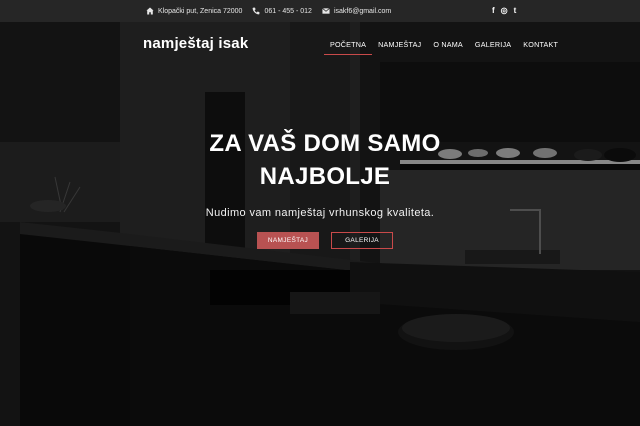  I want to click on site-logo: namještaj isak, so click(195, 43).